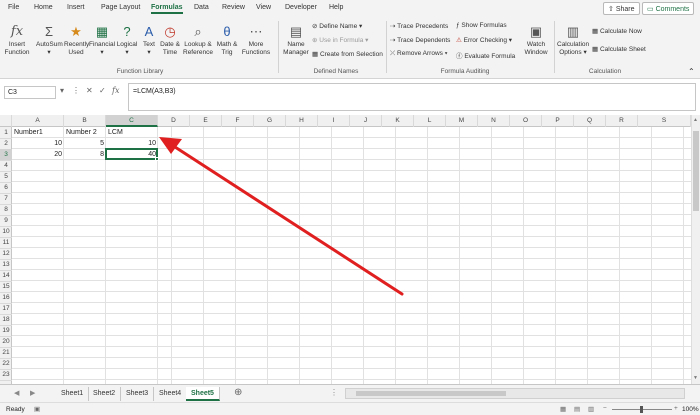  I want to click on cell-b2: 5, so click(85, 143).